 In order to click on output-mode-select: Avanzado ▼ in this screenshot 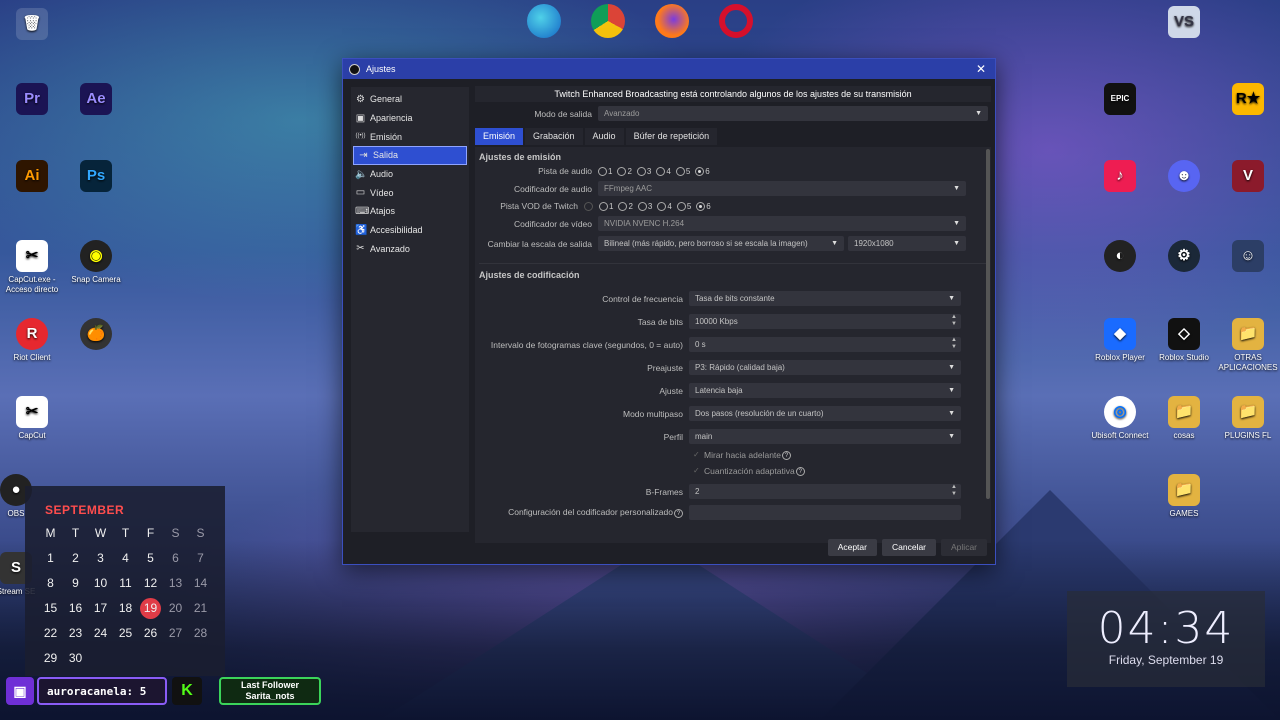, I will do `click(793, 113)`.